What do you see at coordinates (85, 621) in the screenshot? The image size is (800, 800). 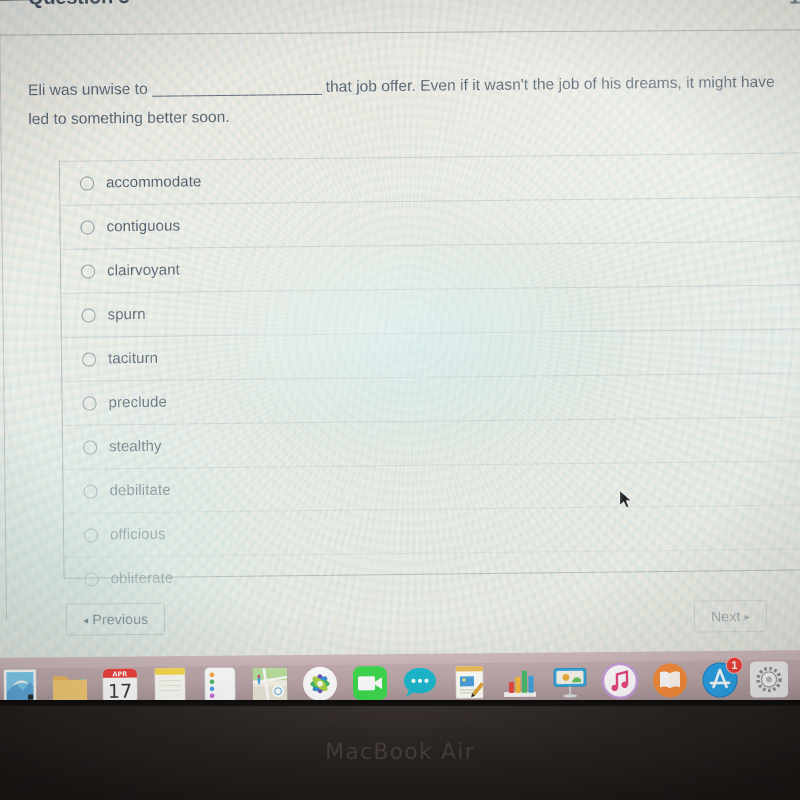 I see `chevron-left-icon: ◂` at bounding box center [85, 621].